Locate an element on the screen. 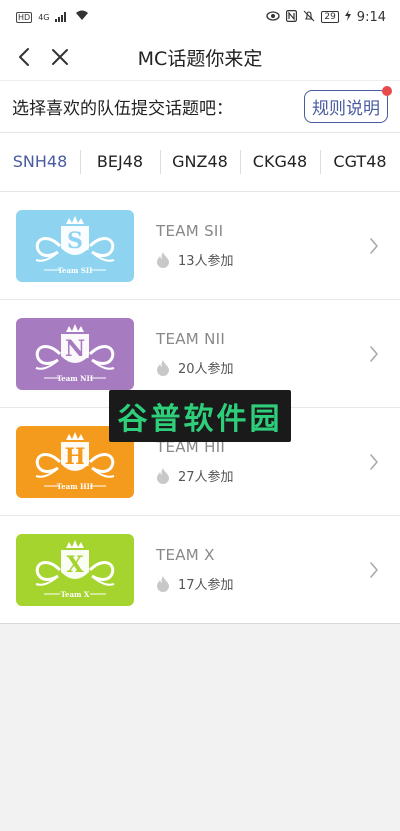 The image size is (400, 831). team-row-x: X Team X TEAM X 17人参加 is located at coordinates (200, 570).